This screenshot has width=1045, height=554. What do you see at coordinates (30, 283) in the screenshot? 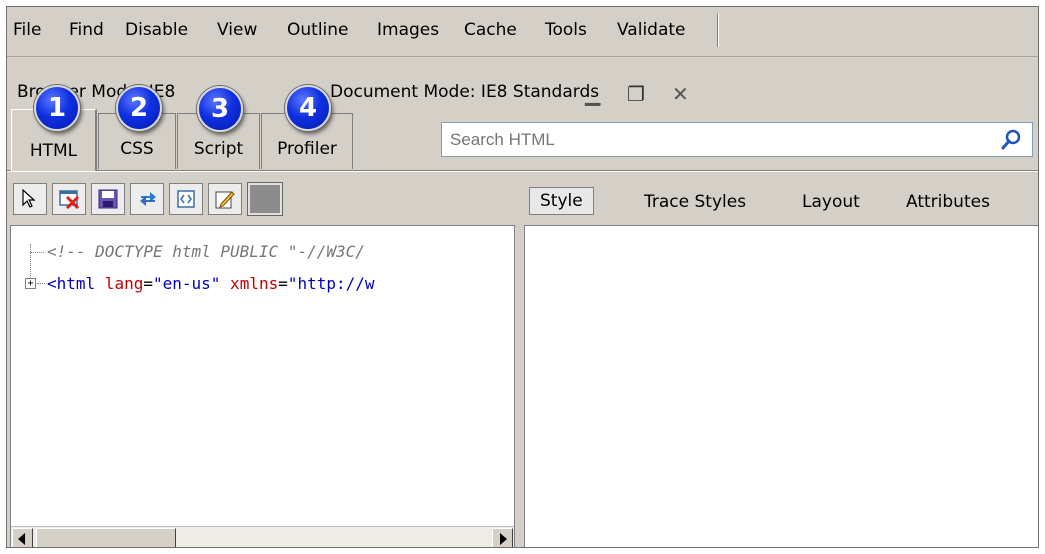
I see `expand-icon: +` at bounding box center [30, 283].